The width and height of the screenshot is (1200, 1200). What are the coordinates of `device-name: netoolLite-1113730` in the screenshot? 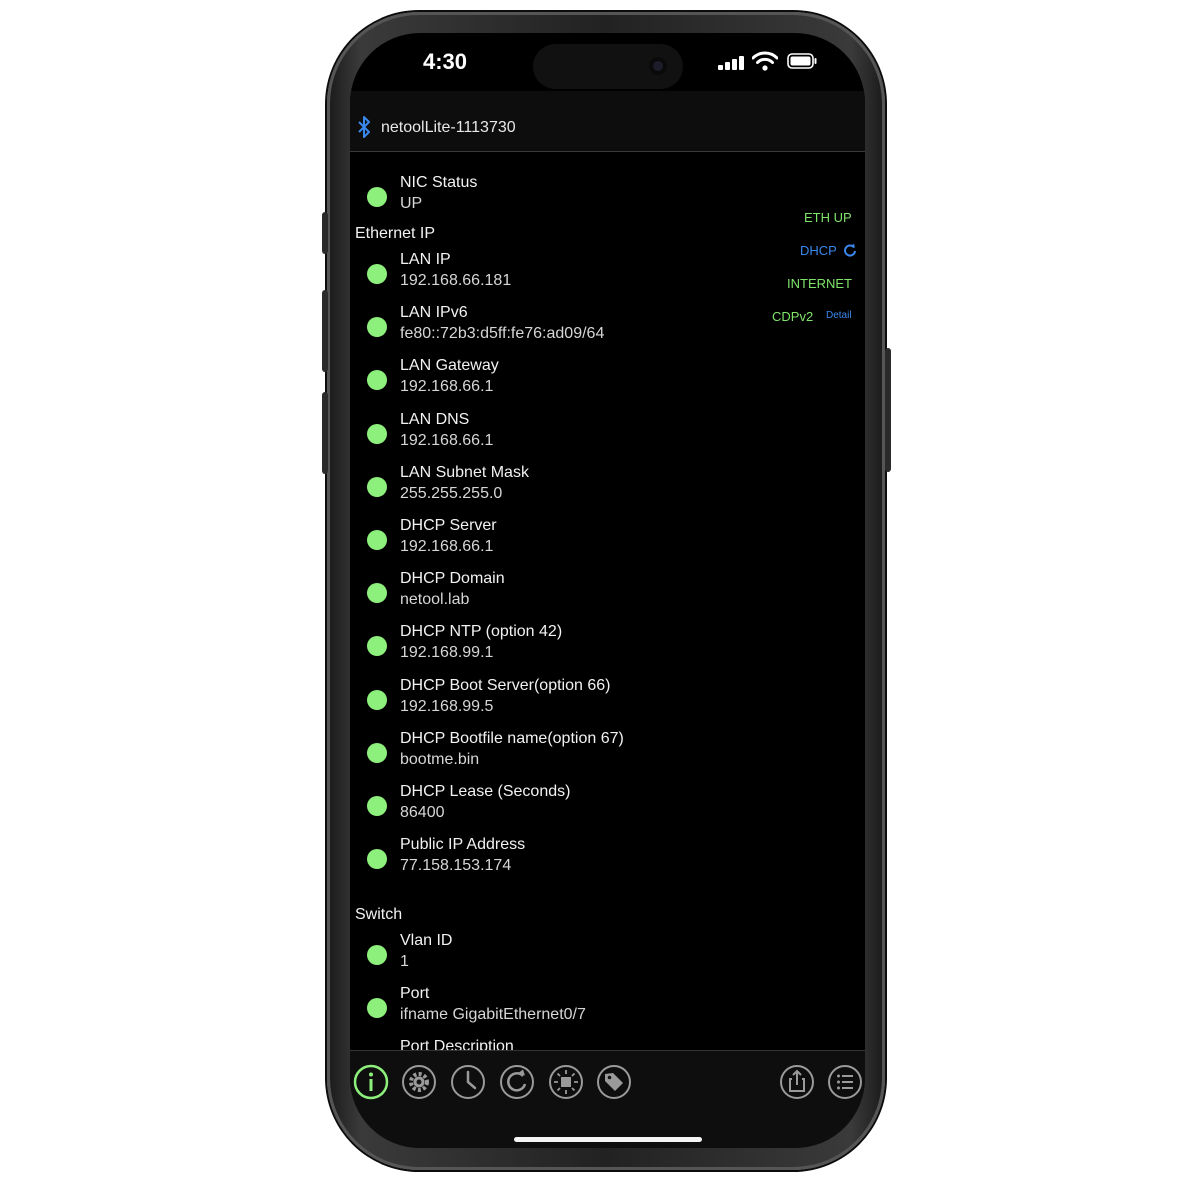 It's located at (448, 127).